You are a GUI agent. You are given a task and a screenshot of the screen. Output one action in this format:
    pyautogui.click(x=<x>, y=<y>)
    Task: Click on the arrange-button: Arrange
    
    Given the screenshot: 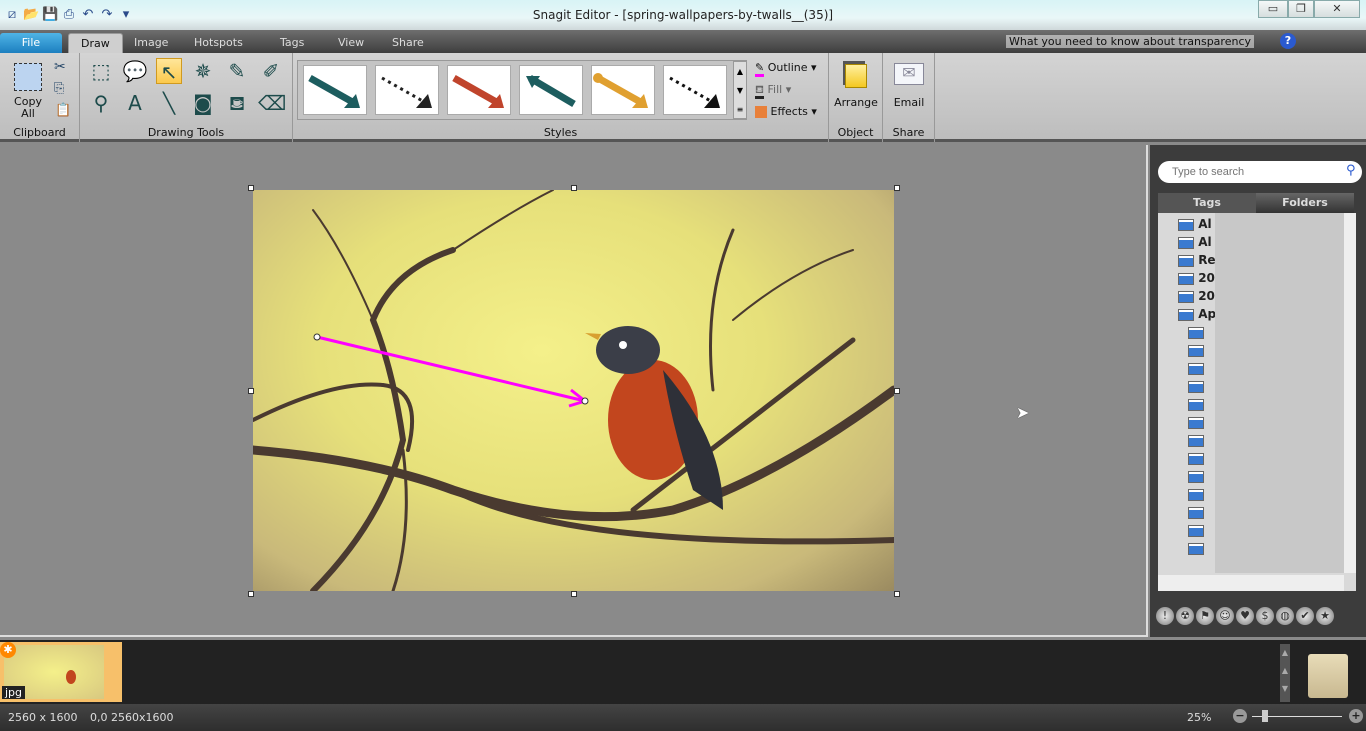 What is the action you would take?
    pyautogui.click(x=856, y=87)
    